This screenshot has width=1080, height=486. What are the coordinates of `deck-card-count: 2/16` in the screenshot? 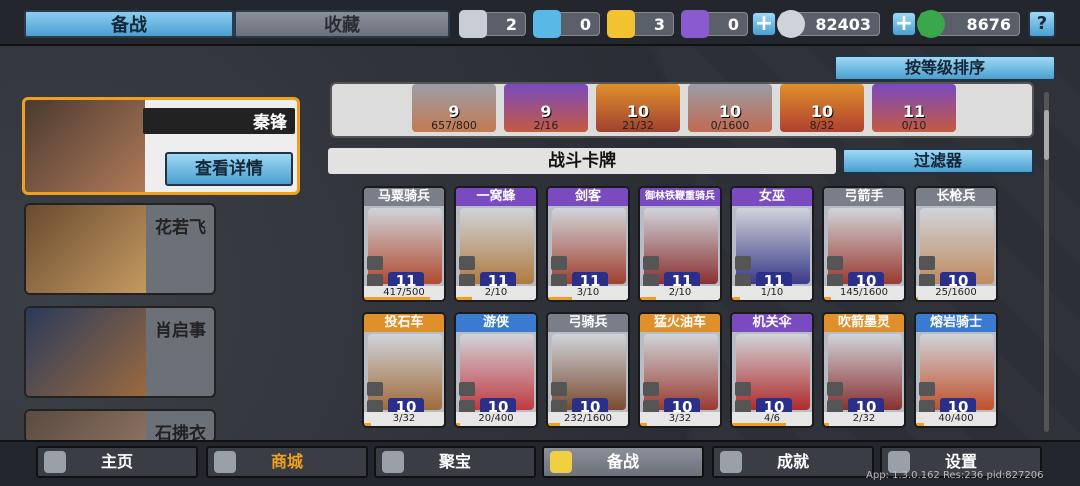 It's located at (546, 125).